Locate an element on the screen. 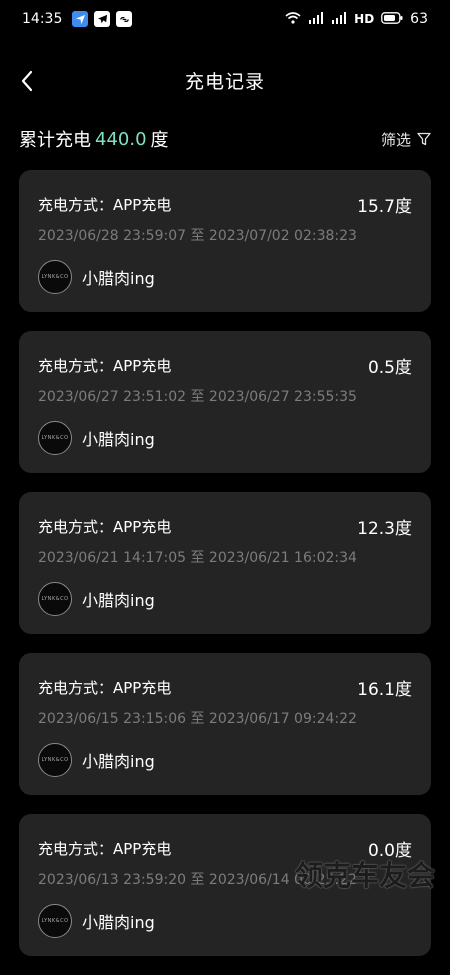 The height and width of the screenshot is (975, 450). navigation-icon is located at coordinates (80, 19).